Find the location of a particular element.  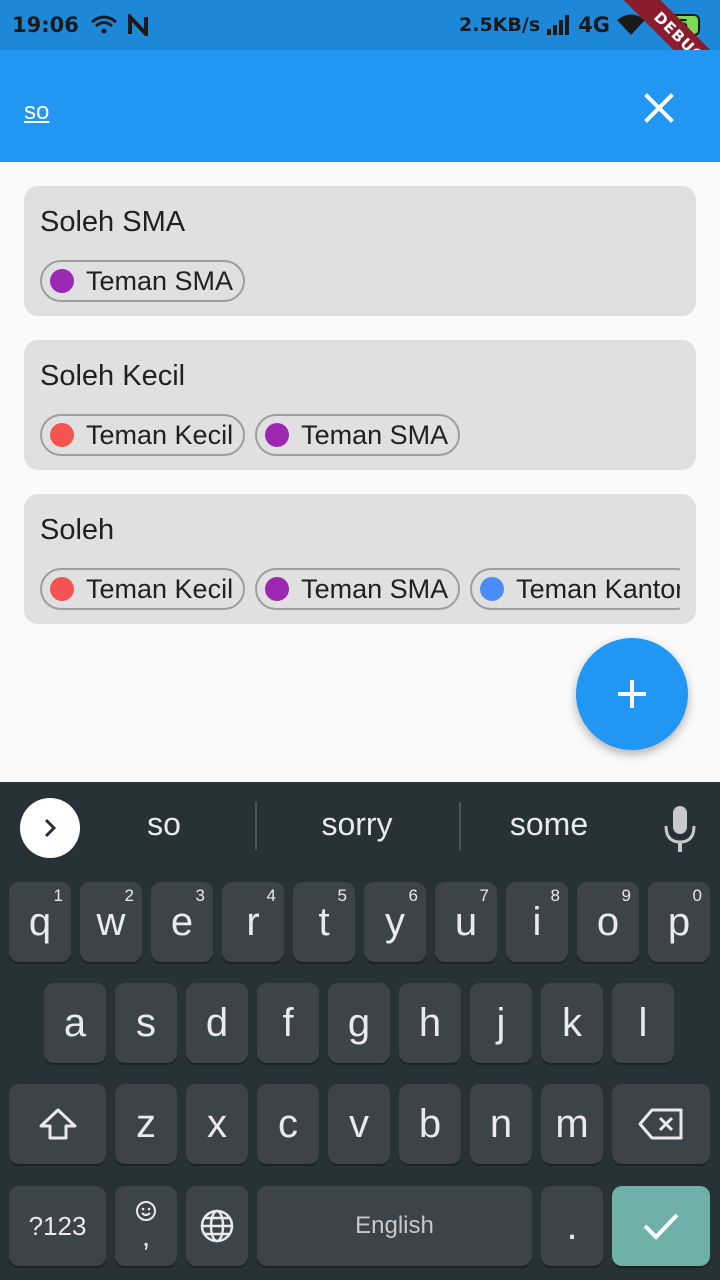

check-icon is located at coordinates (661, 1226).